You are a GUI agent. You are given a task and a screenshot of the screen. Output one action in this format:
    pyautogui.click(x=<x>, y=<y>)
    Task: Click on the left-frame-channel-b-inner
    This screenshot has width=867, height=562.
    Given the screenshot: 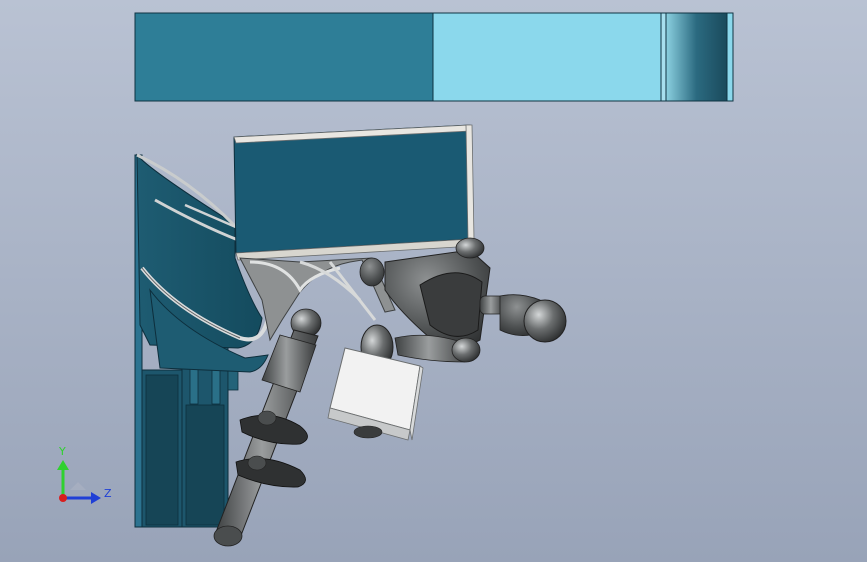 What is the action you would take?
    pyautogui.click(x=205, y=465)
    